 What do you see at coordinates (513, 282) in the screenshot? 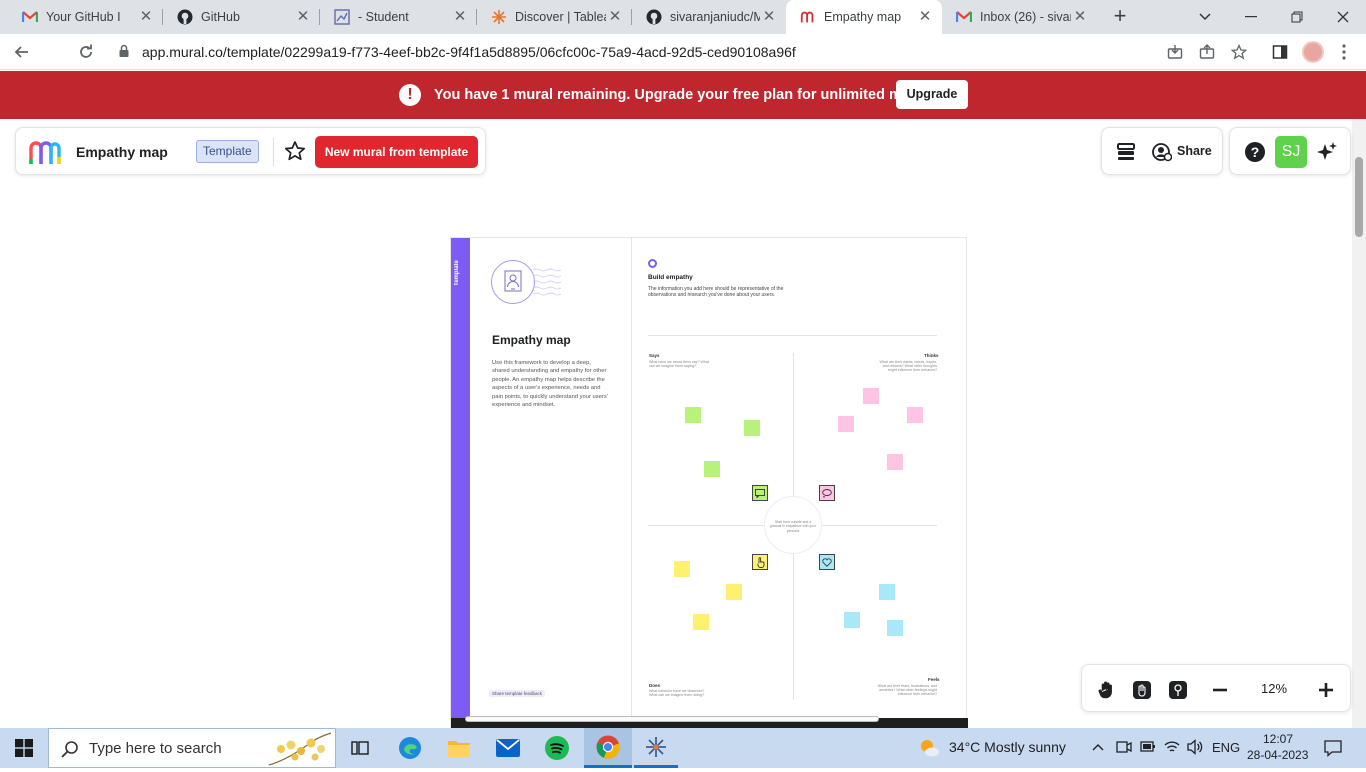
I see `persona-icon` at bounding box center [513, 282].